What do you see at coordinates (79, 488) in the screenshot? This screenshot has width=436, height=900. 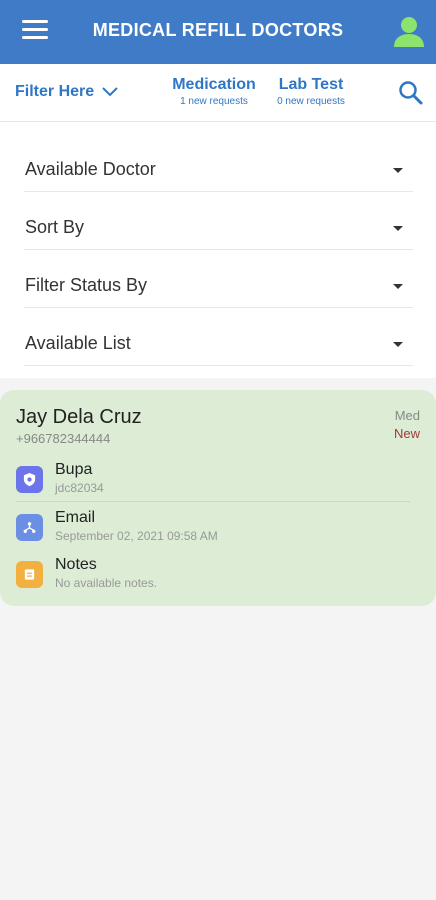 I see `insurance-id: jdc82034` at bounding box center [79, 488].